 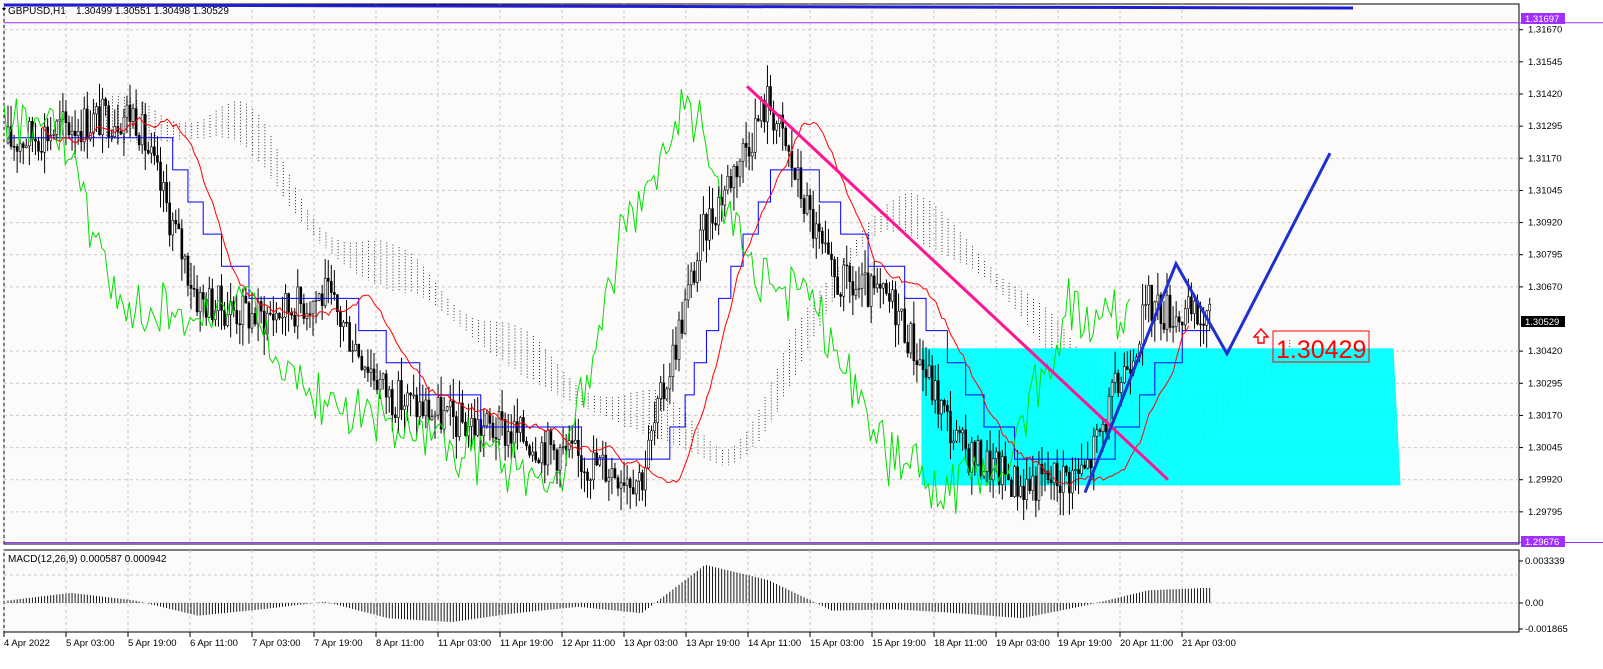 I want to click on time-tick-label: 4 Apr 2022, so click(x=27, y=643).